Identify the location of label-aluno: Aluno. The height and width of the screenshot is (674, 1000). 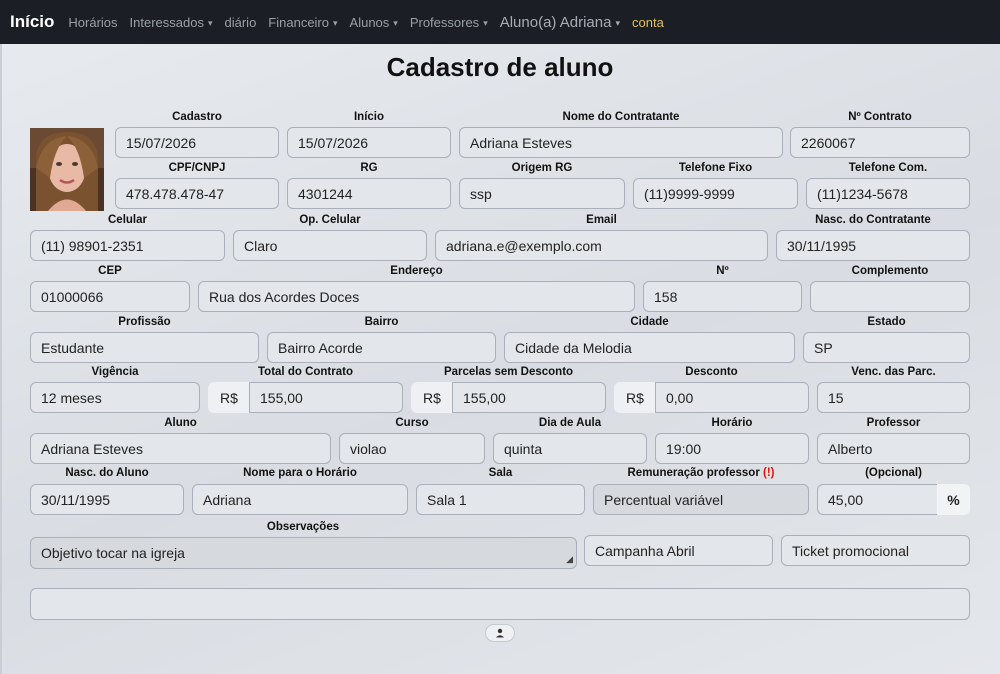
(180, 423).